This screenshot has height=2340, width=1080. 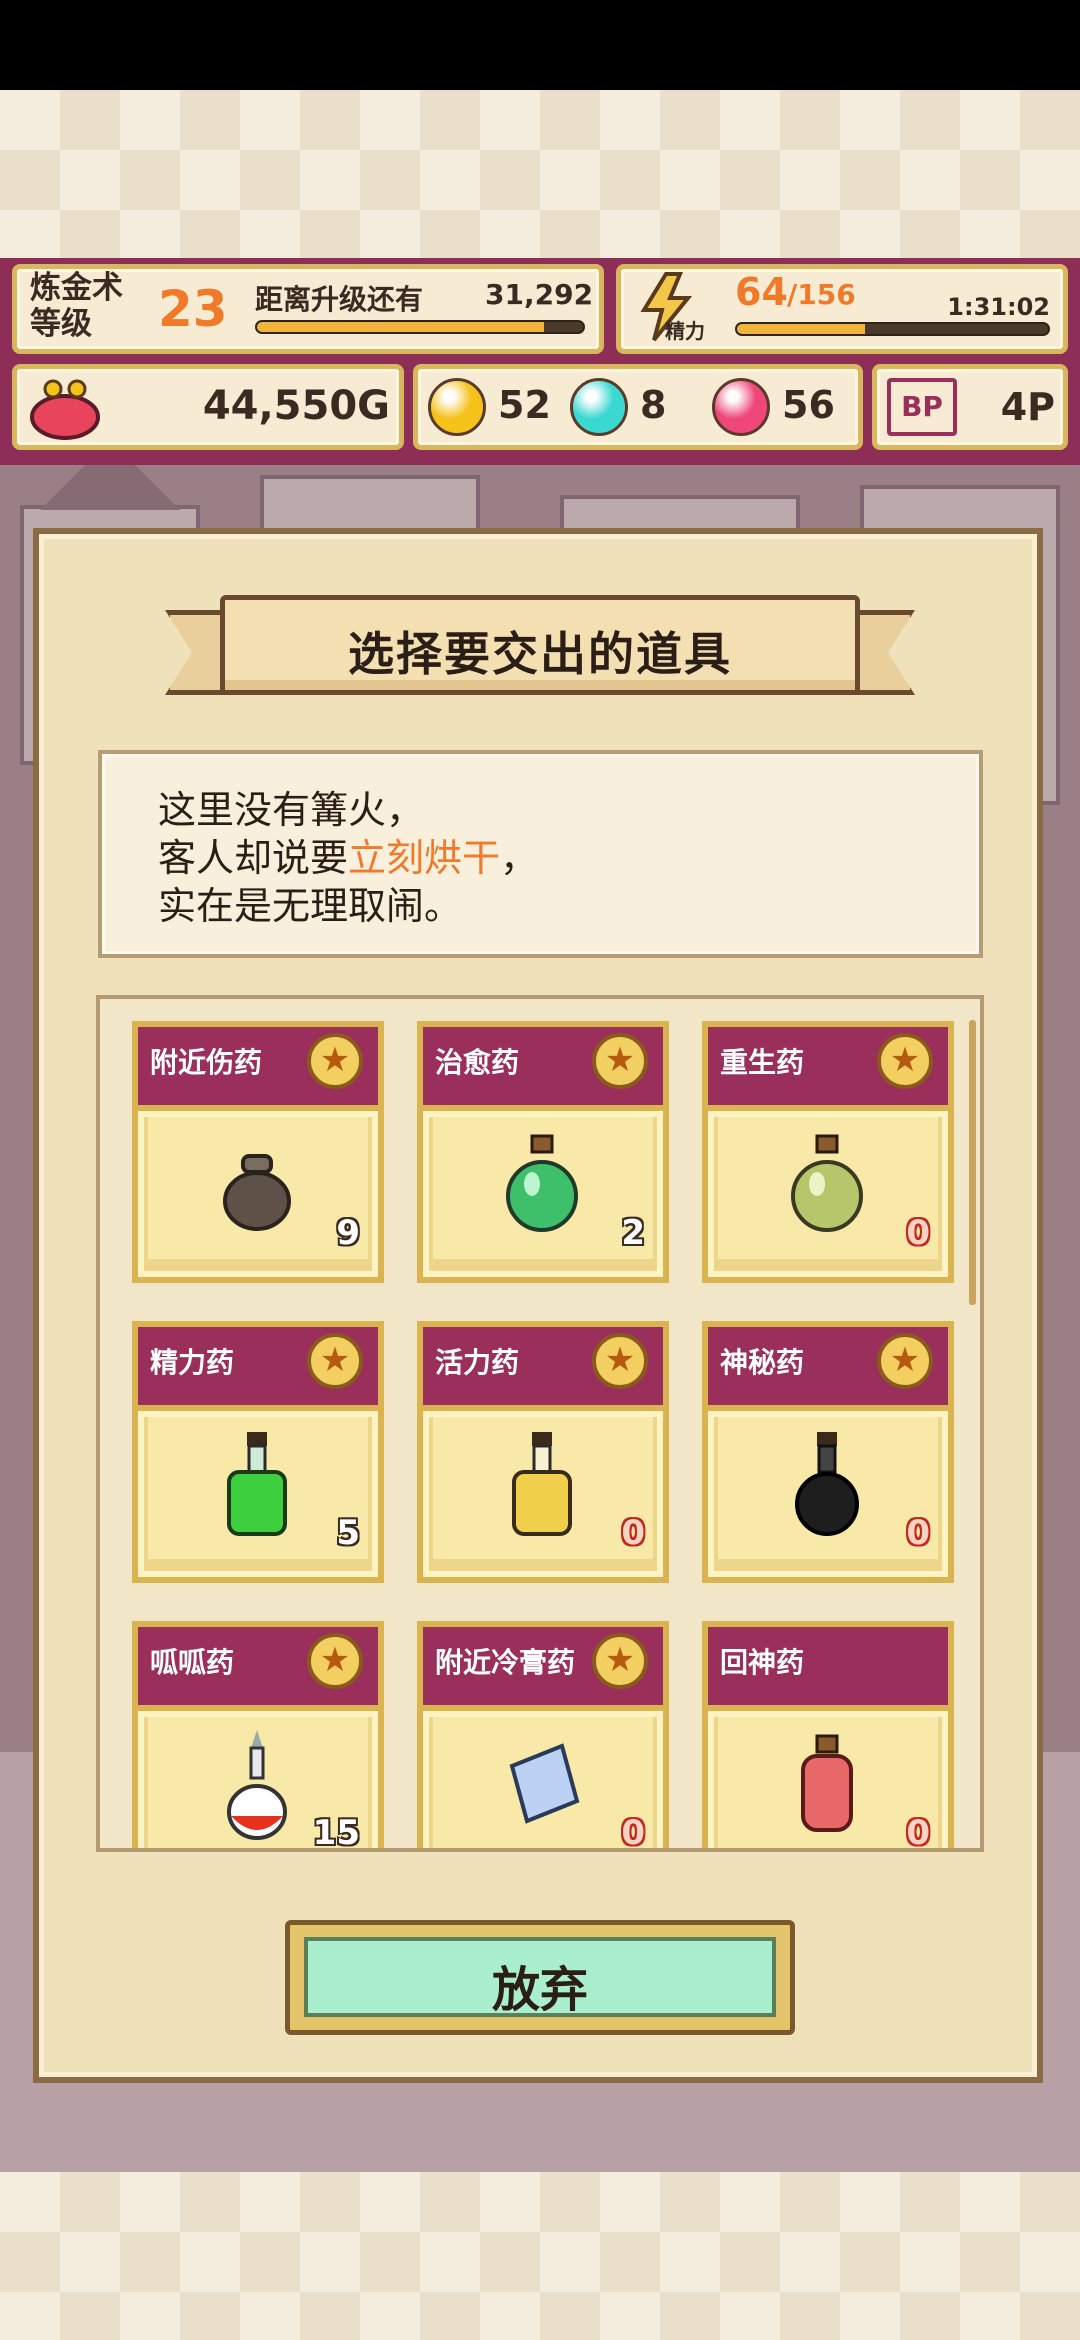 What do you see at coordinates (543, 1736) in the screenshot?
I see `item-card: 附近冷膏药 ★ 0` at bounding box center [543, 1736].